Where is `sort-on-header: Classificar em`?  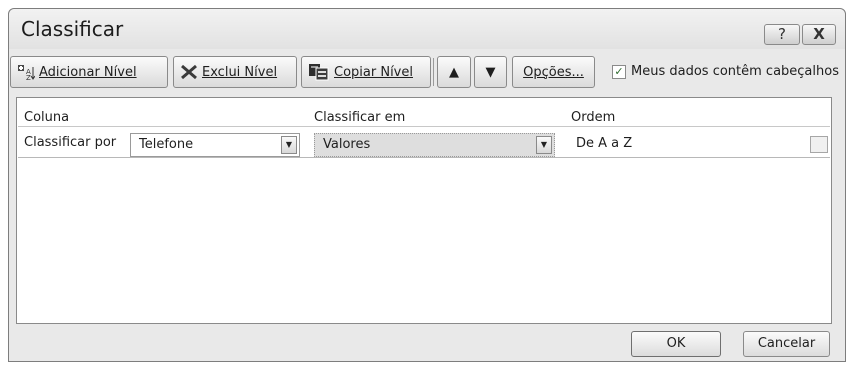
sort-on-header: Classificar em is located at coordinates (360, 117).